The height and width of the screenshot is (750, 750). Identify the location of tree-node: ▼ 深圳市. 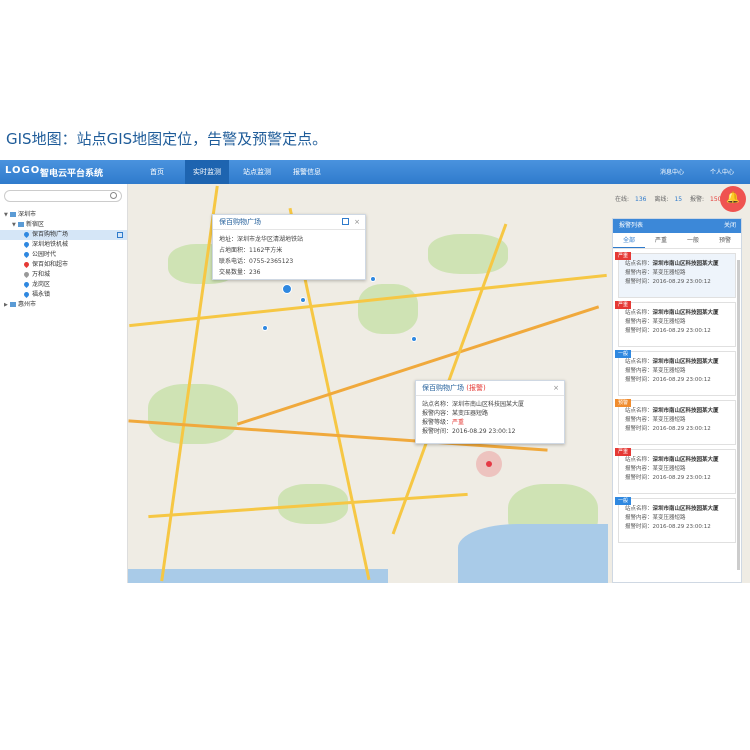
(63, 215).